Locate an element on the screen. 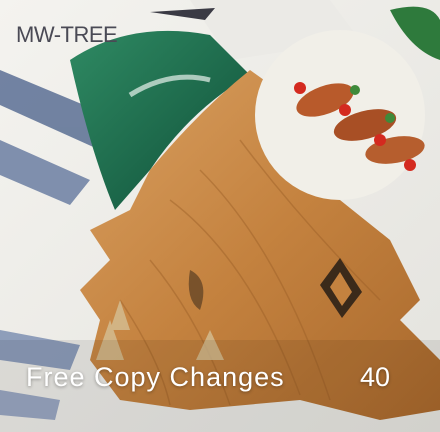  product-caption: Free Copy Changes is located at coordinates (155, 377).